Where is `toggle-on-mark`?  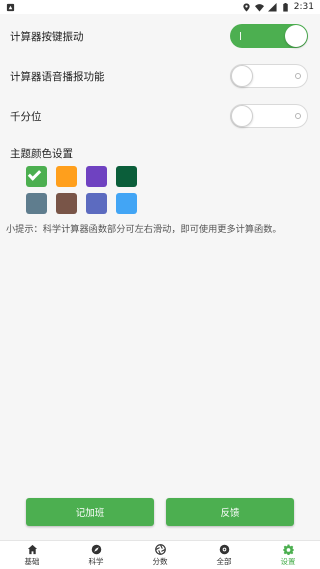
toggle-on-mark is located at coordinates (240, 36).